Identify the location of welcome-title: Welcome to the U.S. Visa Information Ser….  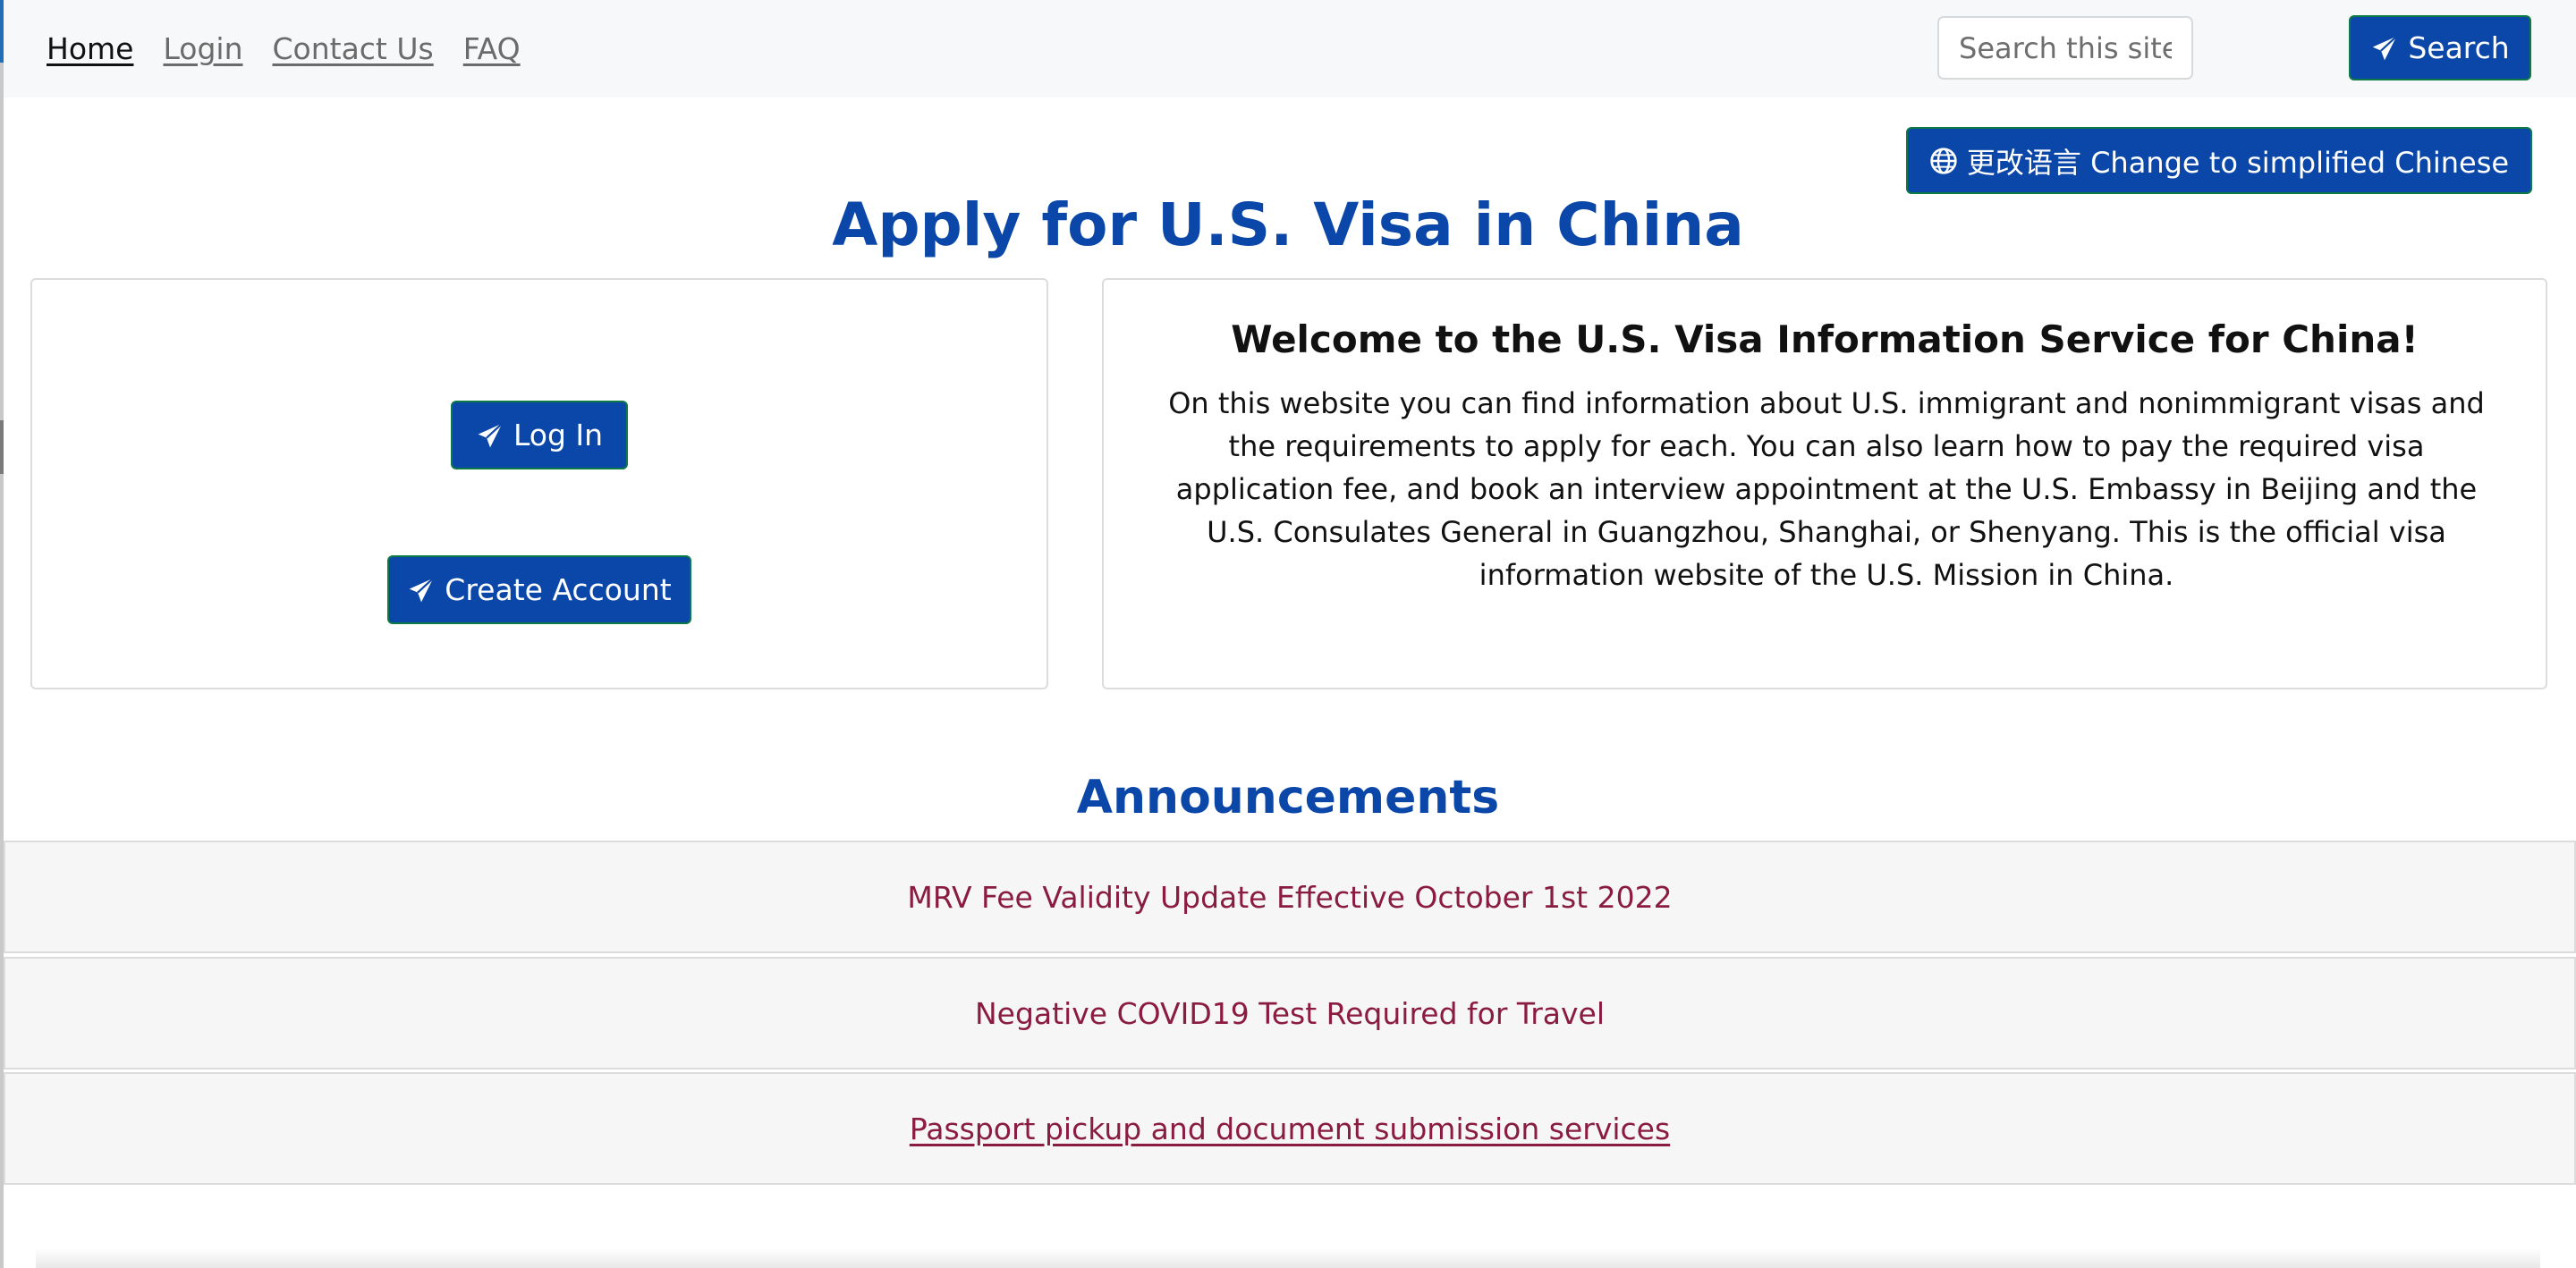
(1825, 339).